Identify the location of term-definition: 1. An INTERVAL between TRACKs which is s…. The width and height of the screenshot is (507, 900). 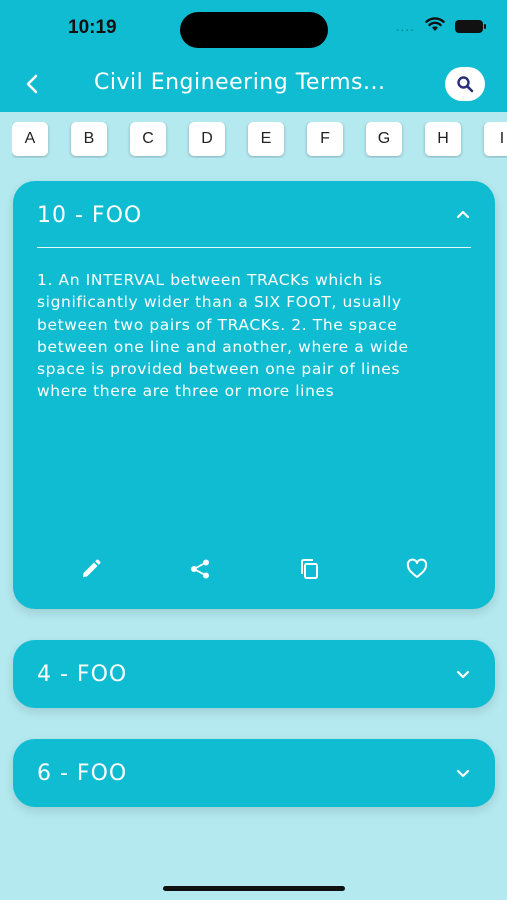
(223, 336).